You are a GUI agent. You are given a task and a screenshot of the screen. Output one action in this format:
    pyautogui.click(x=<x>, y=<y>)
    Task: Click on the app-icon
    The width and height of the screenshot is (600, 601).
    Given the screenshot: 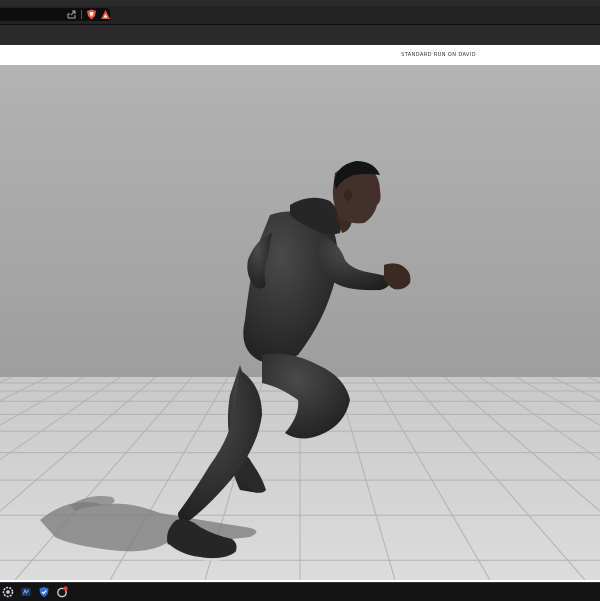 What is the action you would take?
    pyautogui.click(x=26, y=592)
    